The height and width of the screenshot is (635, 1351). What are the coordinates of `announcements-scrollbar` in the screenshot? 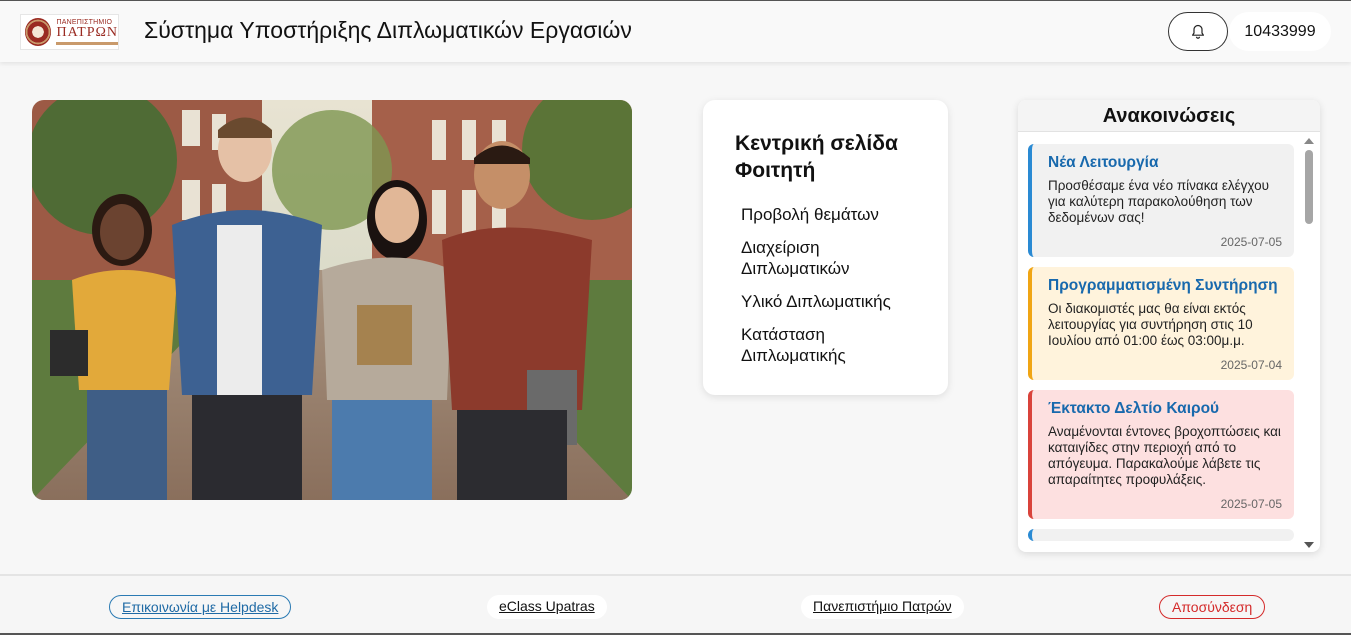 It's located at (1309, 343).